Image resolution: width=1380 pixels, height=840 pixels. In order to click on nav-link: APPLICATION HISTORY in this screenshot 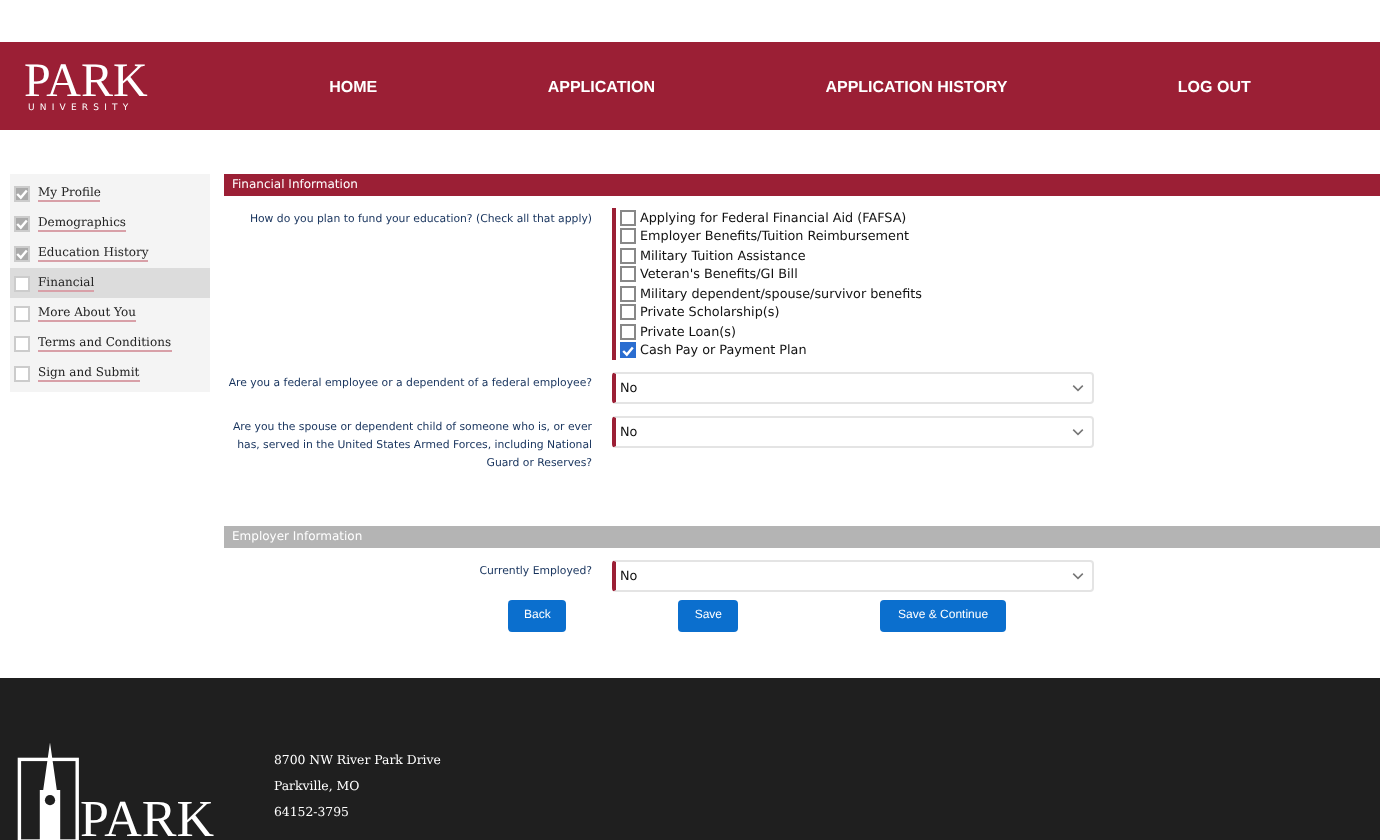, I will do `click(916, 86)`.